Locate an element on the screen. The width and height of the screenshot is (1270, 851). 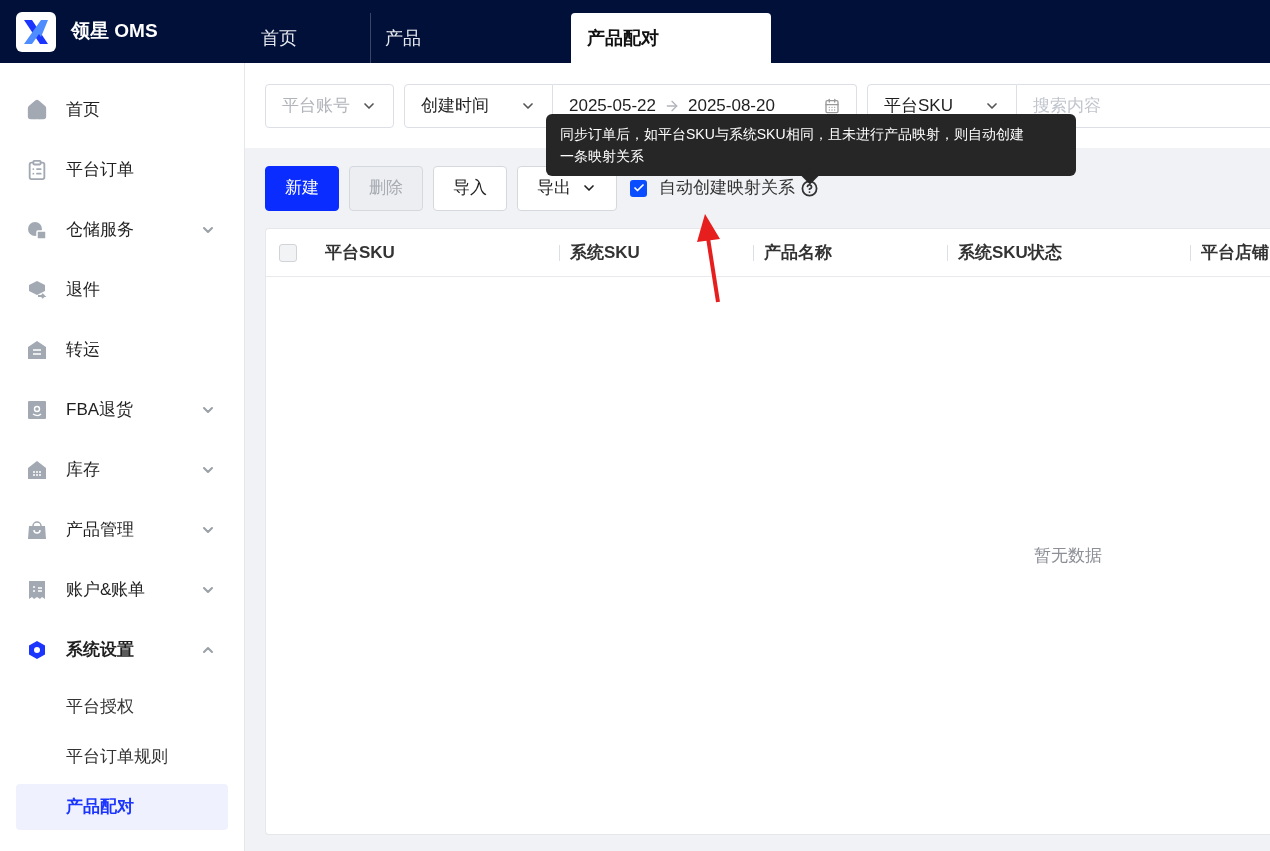
sidebar-item: 库存 is located at coordinates (122, 470).